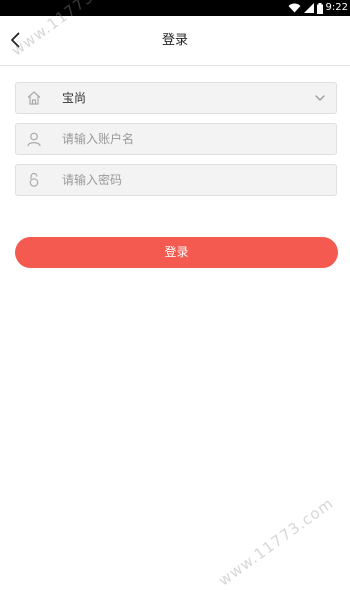 The height and width of the screenshot is (590, 350). What do you see at coordinates (192, 180) in the screenshot?
I see `password-input` at bounding box center [192, 180].